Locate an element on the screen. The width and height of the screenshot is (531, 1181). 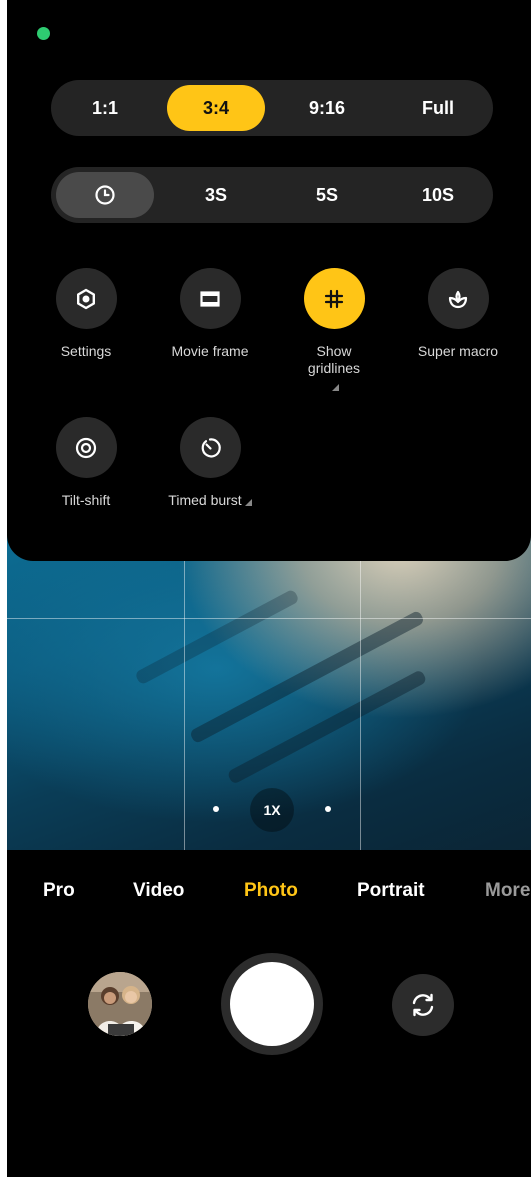
settings-button is located at coordinates (86, 298).